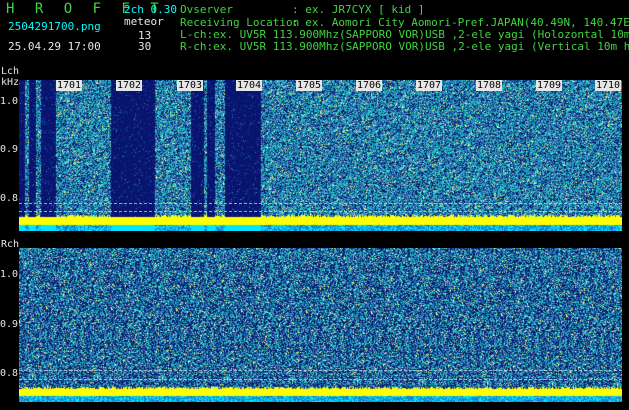 The height and width of the screenshot is (410, 629). What do you see at coordinates (150, 9) in the screenshot?
I see `settings-label: 2ch 0.30` at bounding box center [150, 9].